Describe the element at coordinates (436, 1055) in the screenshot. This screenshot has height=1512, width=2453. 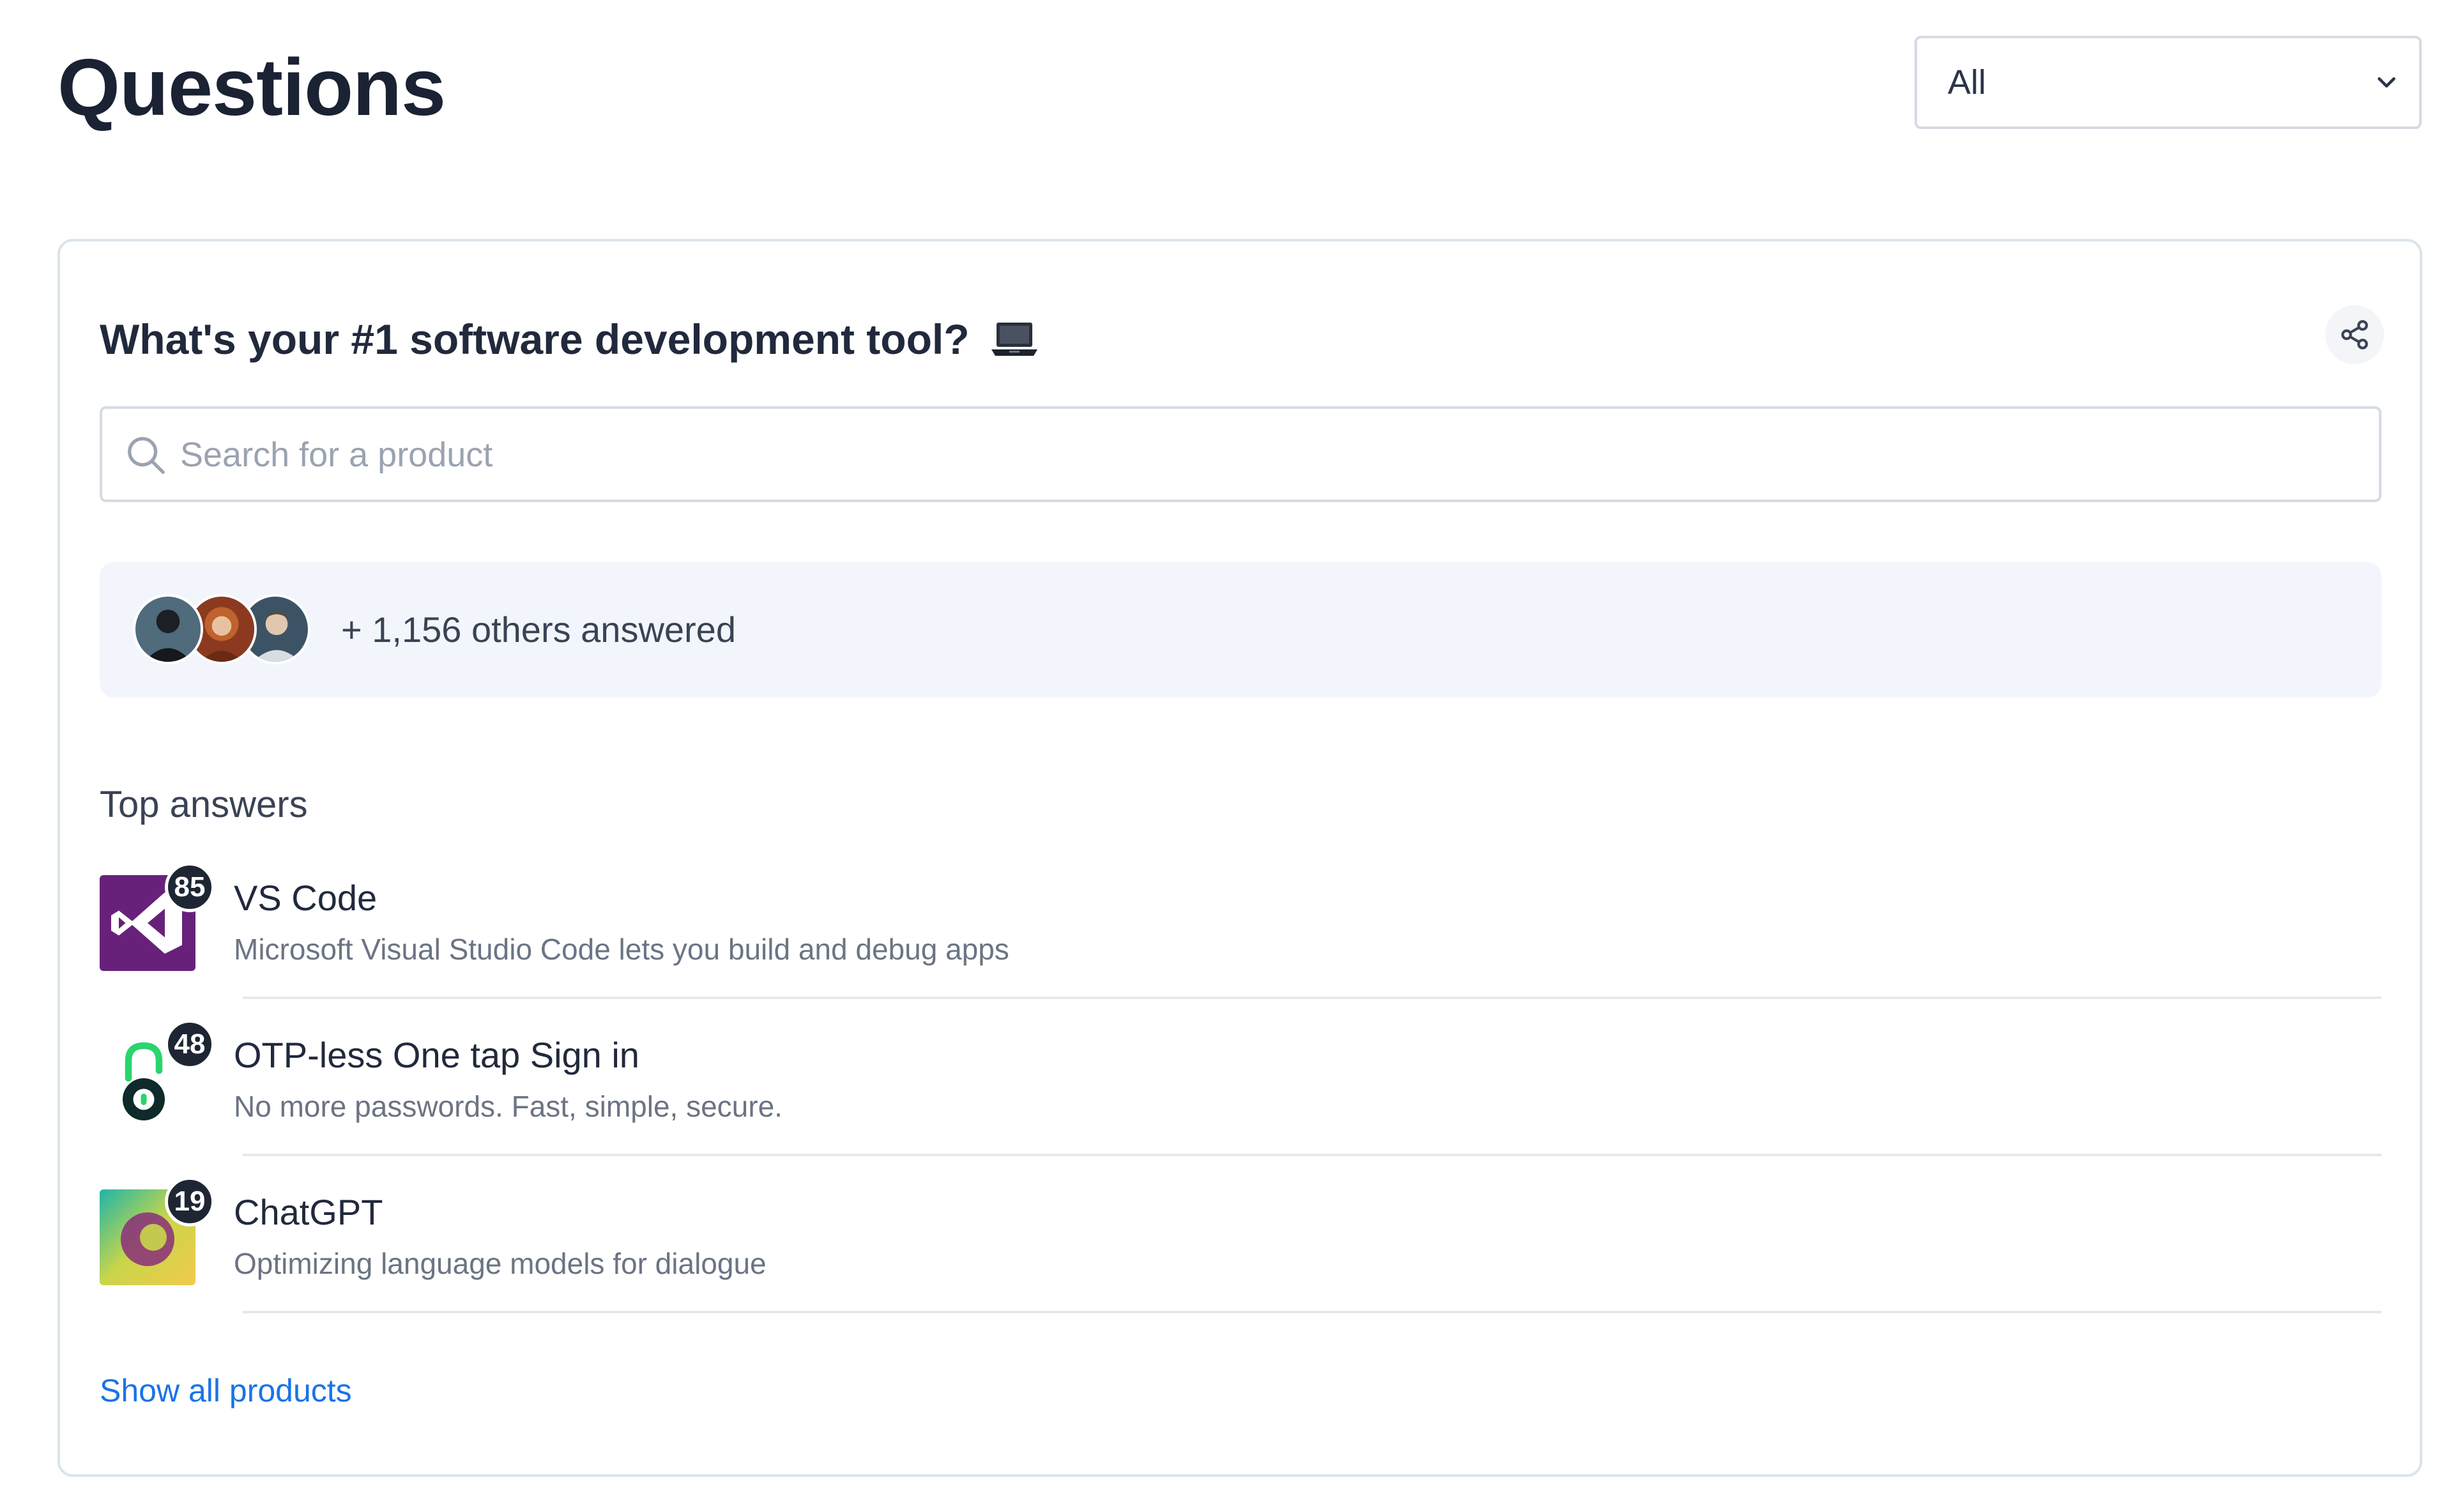
I see `answer-name: OTP-less One tap Sign in` at that location.